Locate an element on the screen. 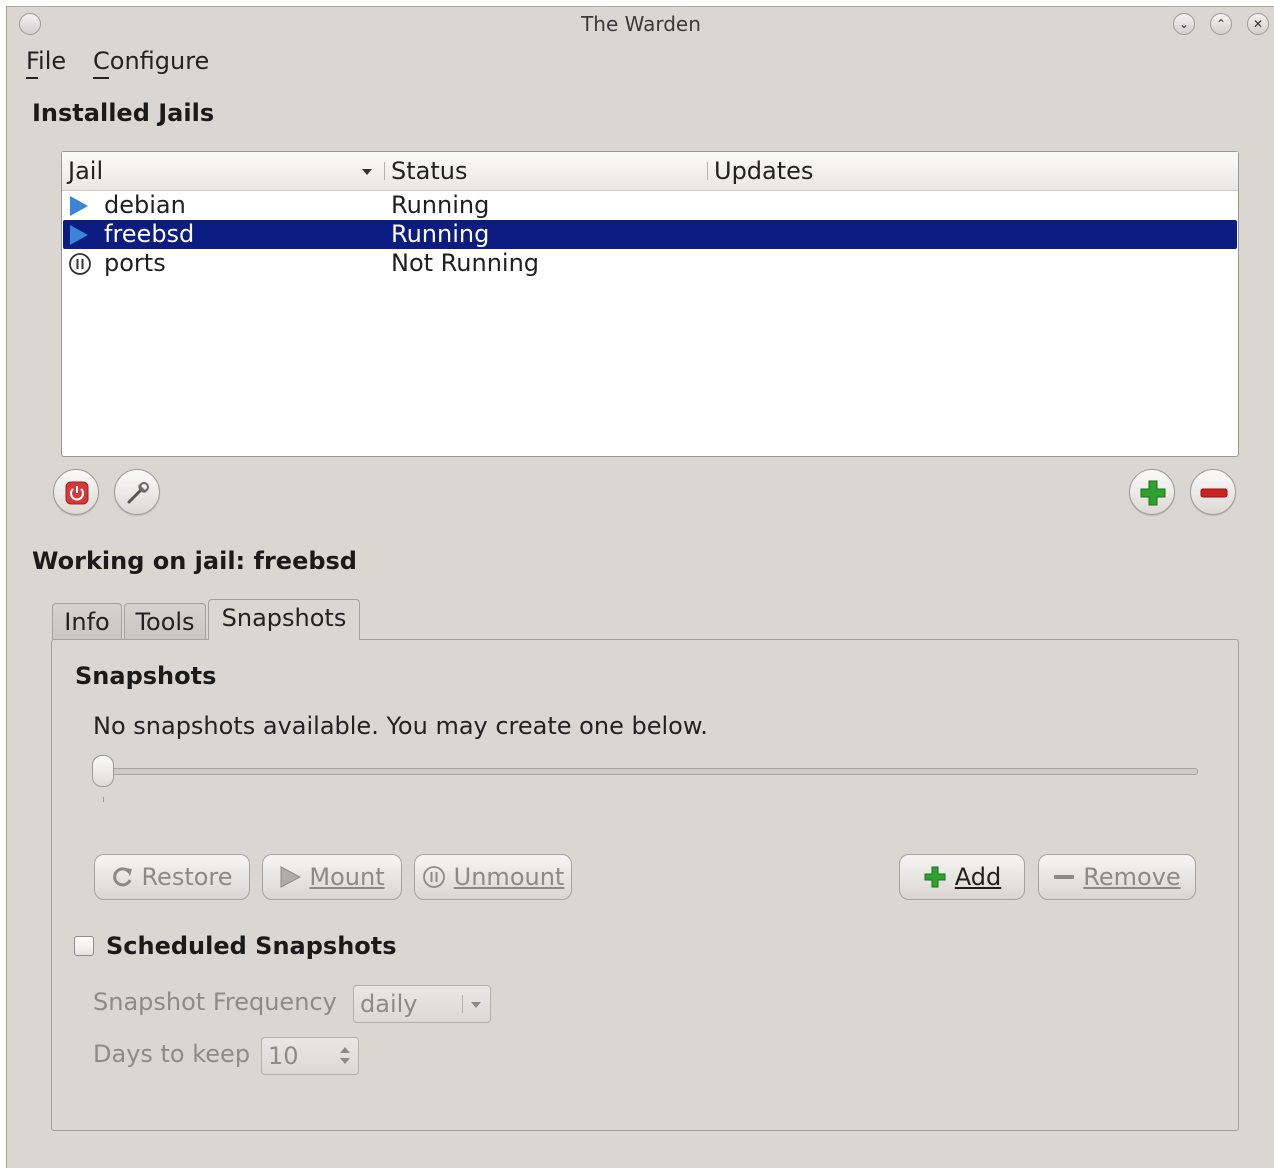 The width and height of the screenshot is (1274, 1168). mount-label: Mount is located at coordinates (347, 877).